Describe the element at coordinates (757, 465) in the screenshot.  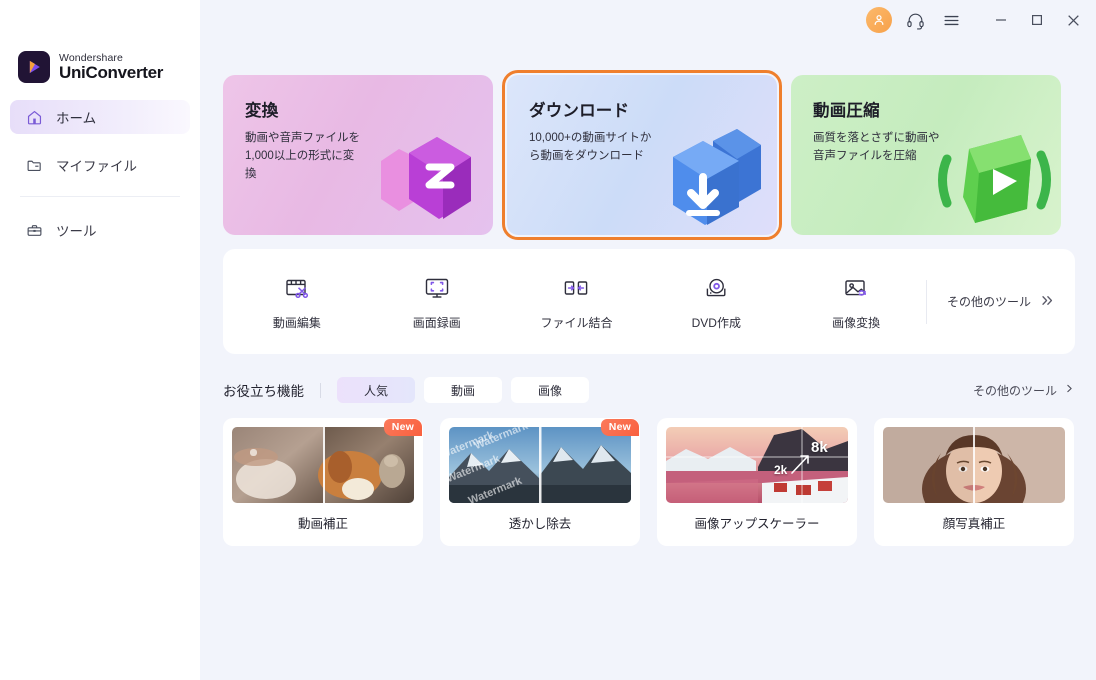
I see `image-upscaler-thumb: 2k 8k` at that location.